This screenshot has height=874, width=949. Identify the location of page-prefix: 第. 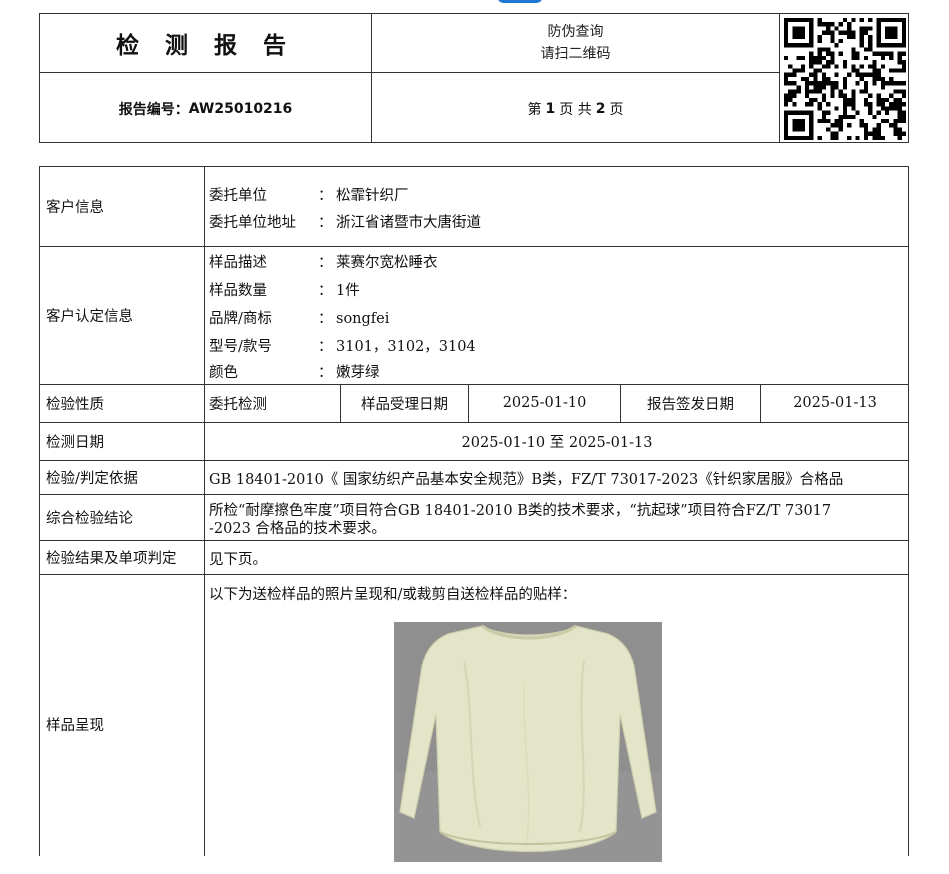
(534, 109).